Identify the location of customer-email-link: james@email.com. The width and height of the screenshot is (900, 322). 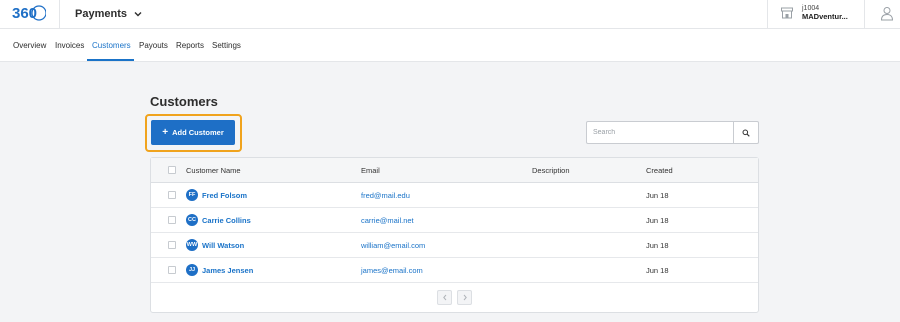
(392, 270).